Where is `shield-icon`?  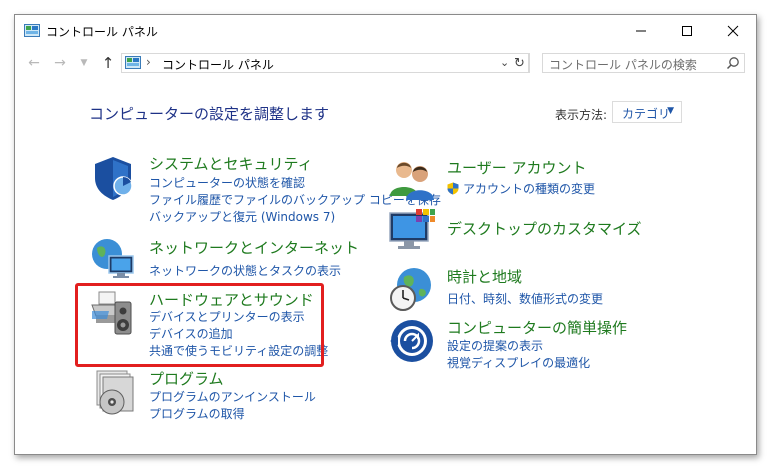
shield-icon is located at coordinates (113, 178).